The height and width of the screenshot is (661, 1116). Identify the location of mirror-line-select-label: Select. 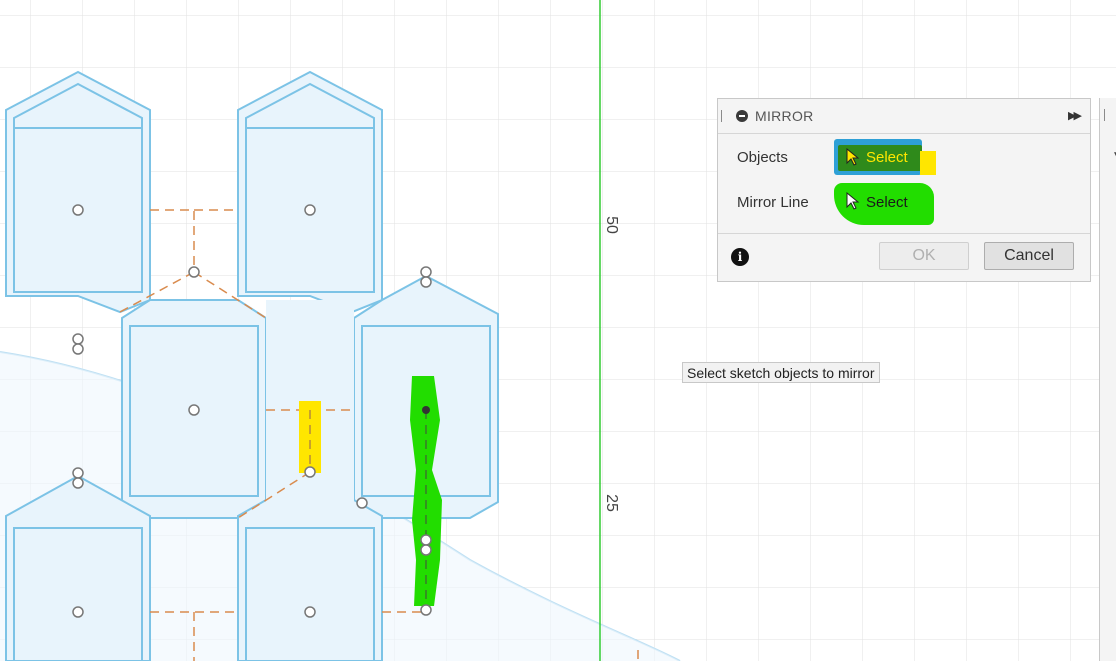
(887, 202).